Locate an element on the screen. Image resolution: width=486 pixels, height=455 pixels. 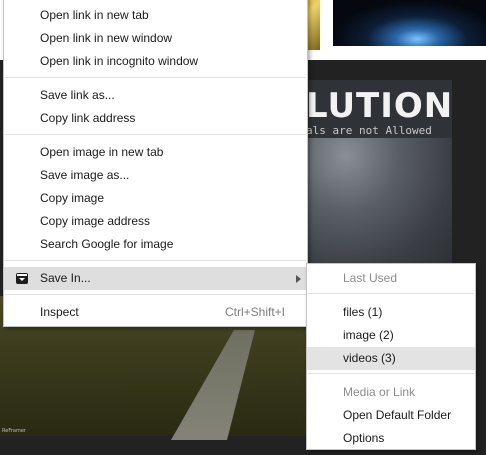
save-in-icon is located at coordinates (22, 278).